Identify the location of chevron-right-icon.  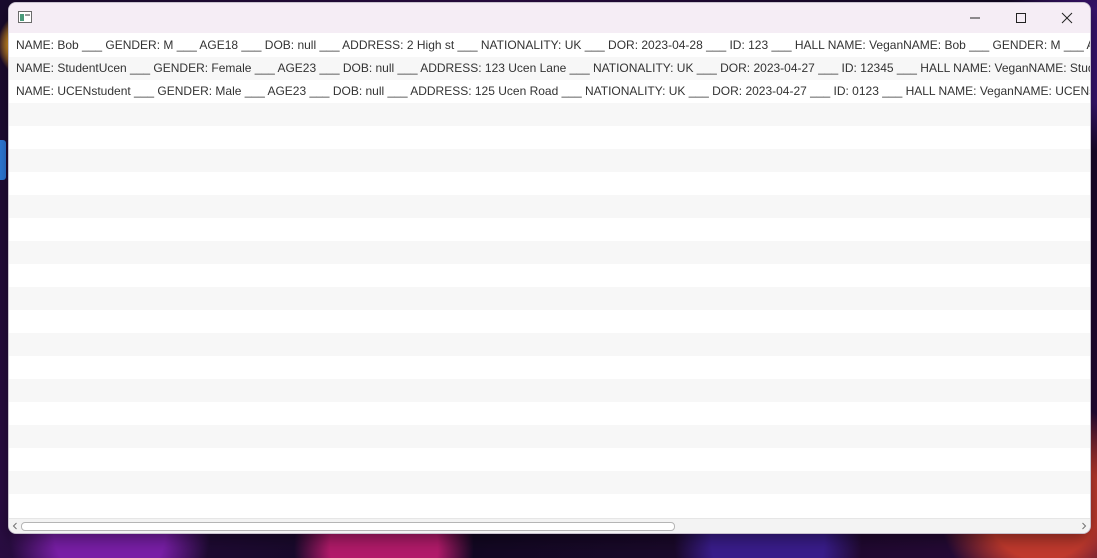
(1084, 526).